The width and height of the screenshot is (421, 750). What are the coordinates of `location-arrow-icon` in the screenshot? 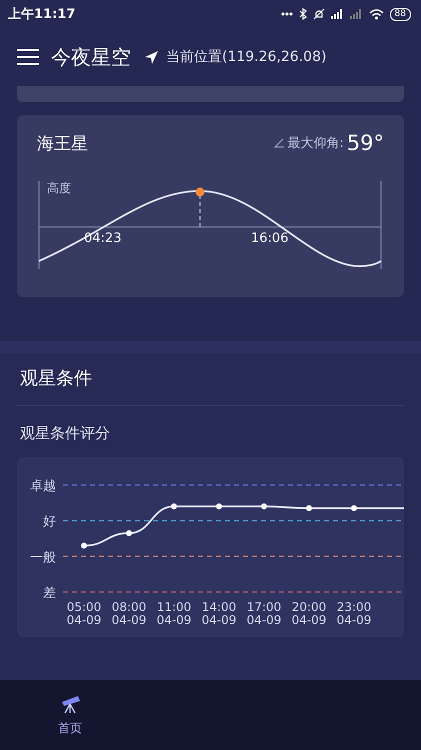 It's located at (151, 57).